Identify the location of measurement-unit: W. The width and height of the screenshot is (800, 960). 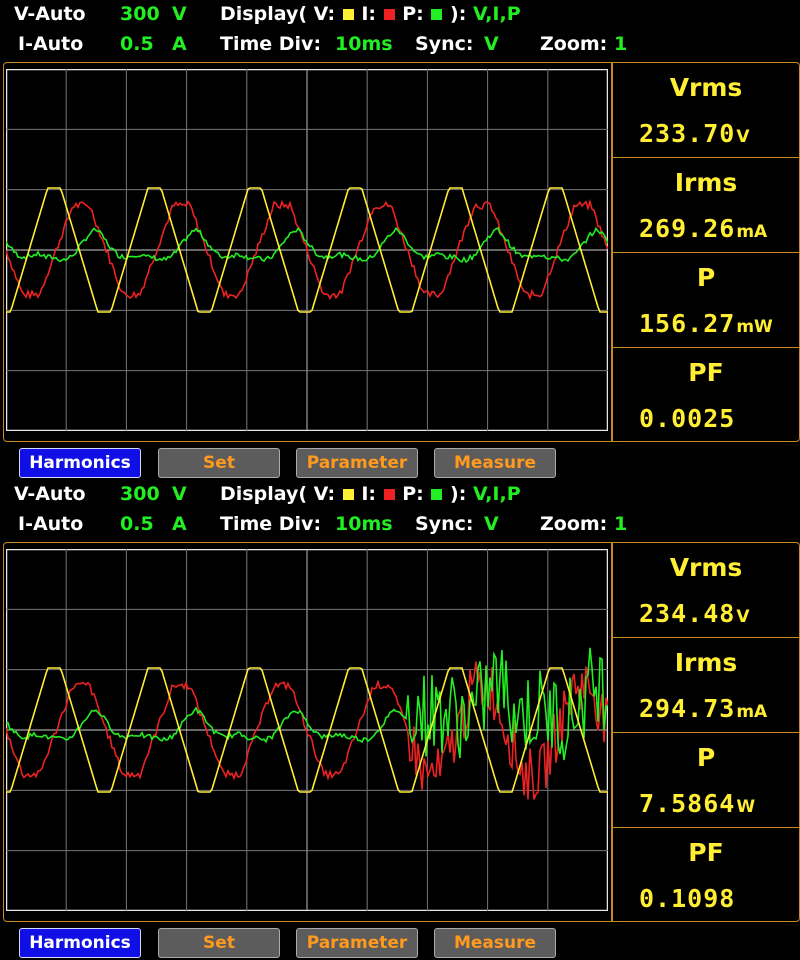
(746, 807).